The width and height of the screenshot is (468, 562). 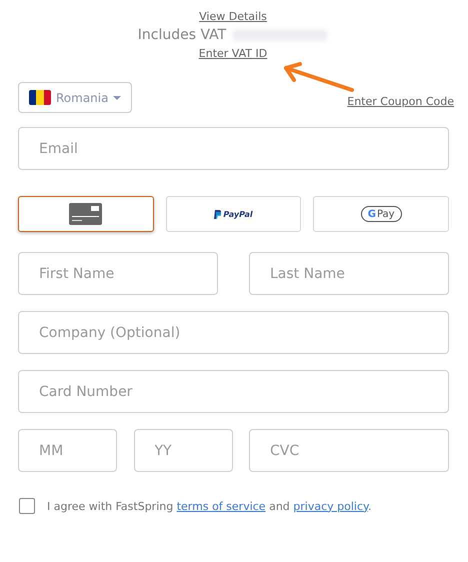 I want to click on google-pay-button: G Pay, so click(x=381, y=214).